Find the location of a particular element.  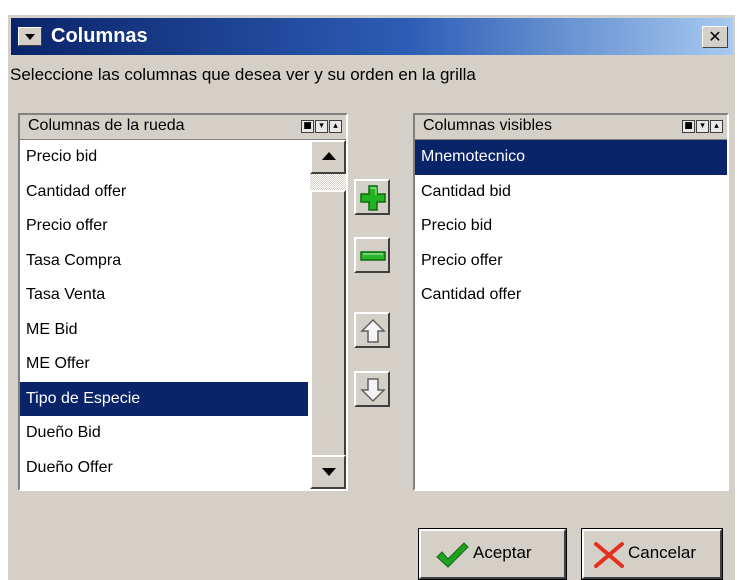

available-columns-header: Columnas de la rueda ■ ▾ ▴ is located at coordinates (183, 127).